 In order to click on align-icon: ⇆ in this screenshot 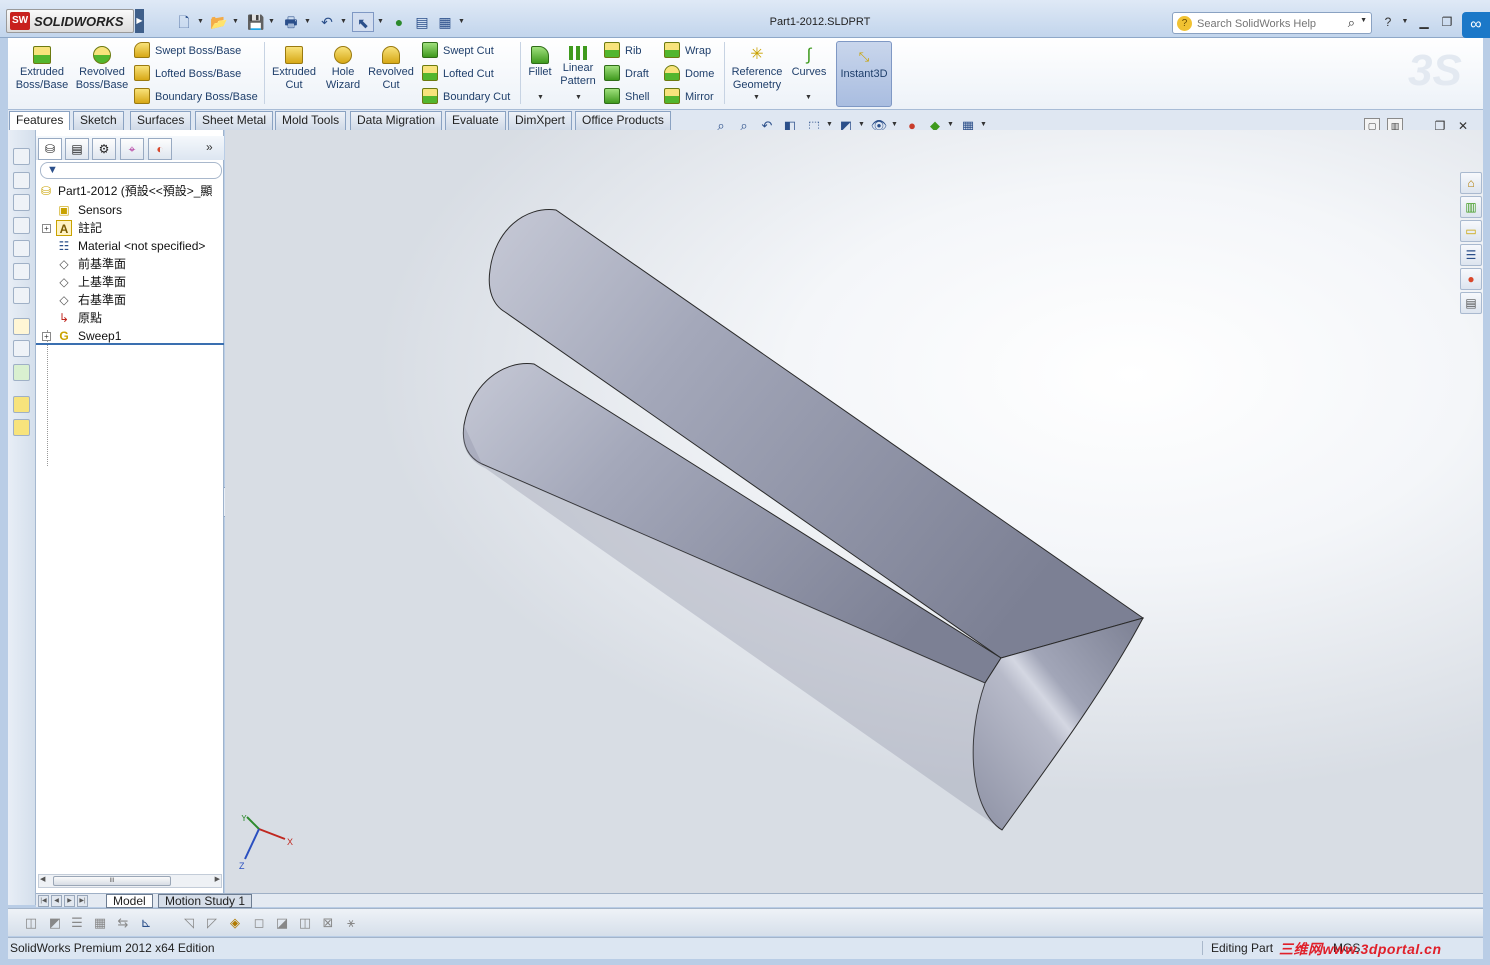, I will do `click(123, 923)`.